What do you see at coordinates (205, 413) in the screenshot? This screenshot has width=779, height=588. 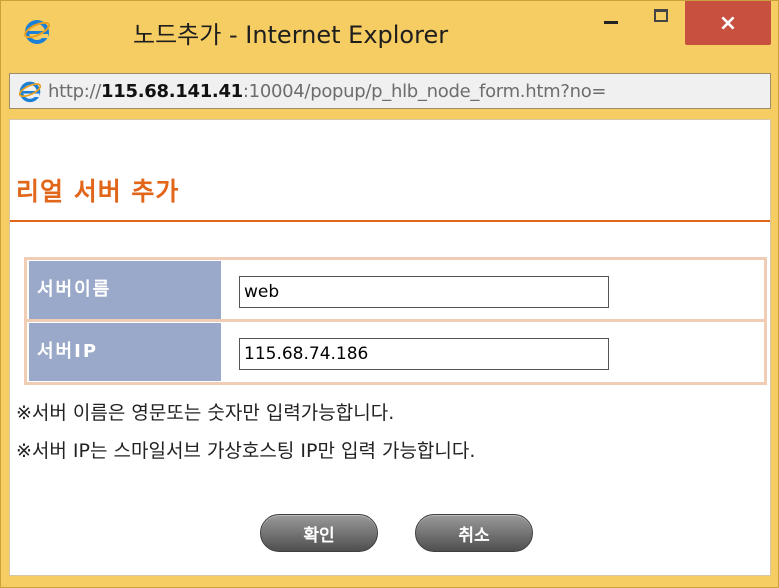 I see `server-name-note: ※서버 이름은 영문또는 숫자만 입력가능합니다.` at bounding box center [205, 413].